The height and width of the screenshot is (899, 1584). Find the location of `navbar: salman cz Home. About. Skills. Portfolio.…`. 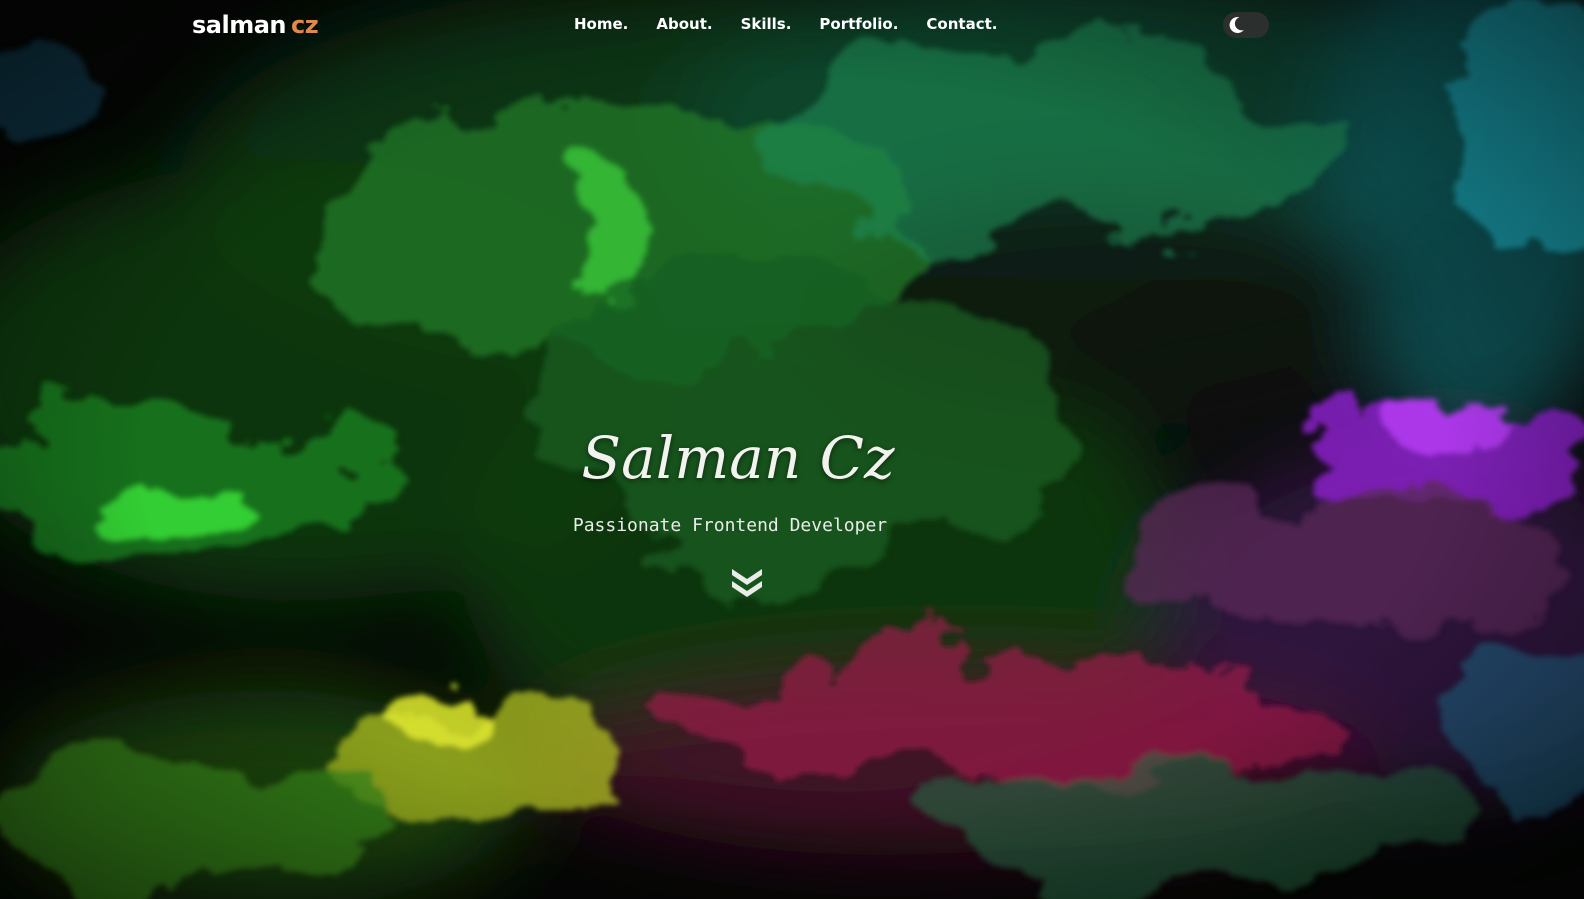

navbar: salman cz Home. About. Skills. Portfolio.… is located at coordinates (792, 24).